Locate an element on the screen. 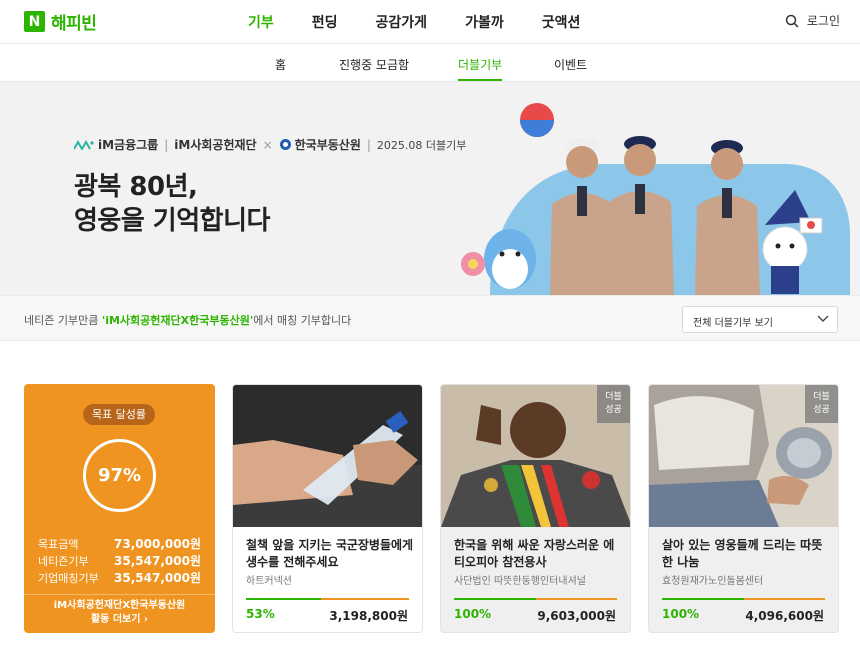 The width and height of the screenshot is (860, 647). active-tab-indicator is located at coordinates (480, 80).